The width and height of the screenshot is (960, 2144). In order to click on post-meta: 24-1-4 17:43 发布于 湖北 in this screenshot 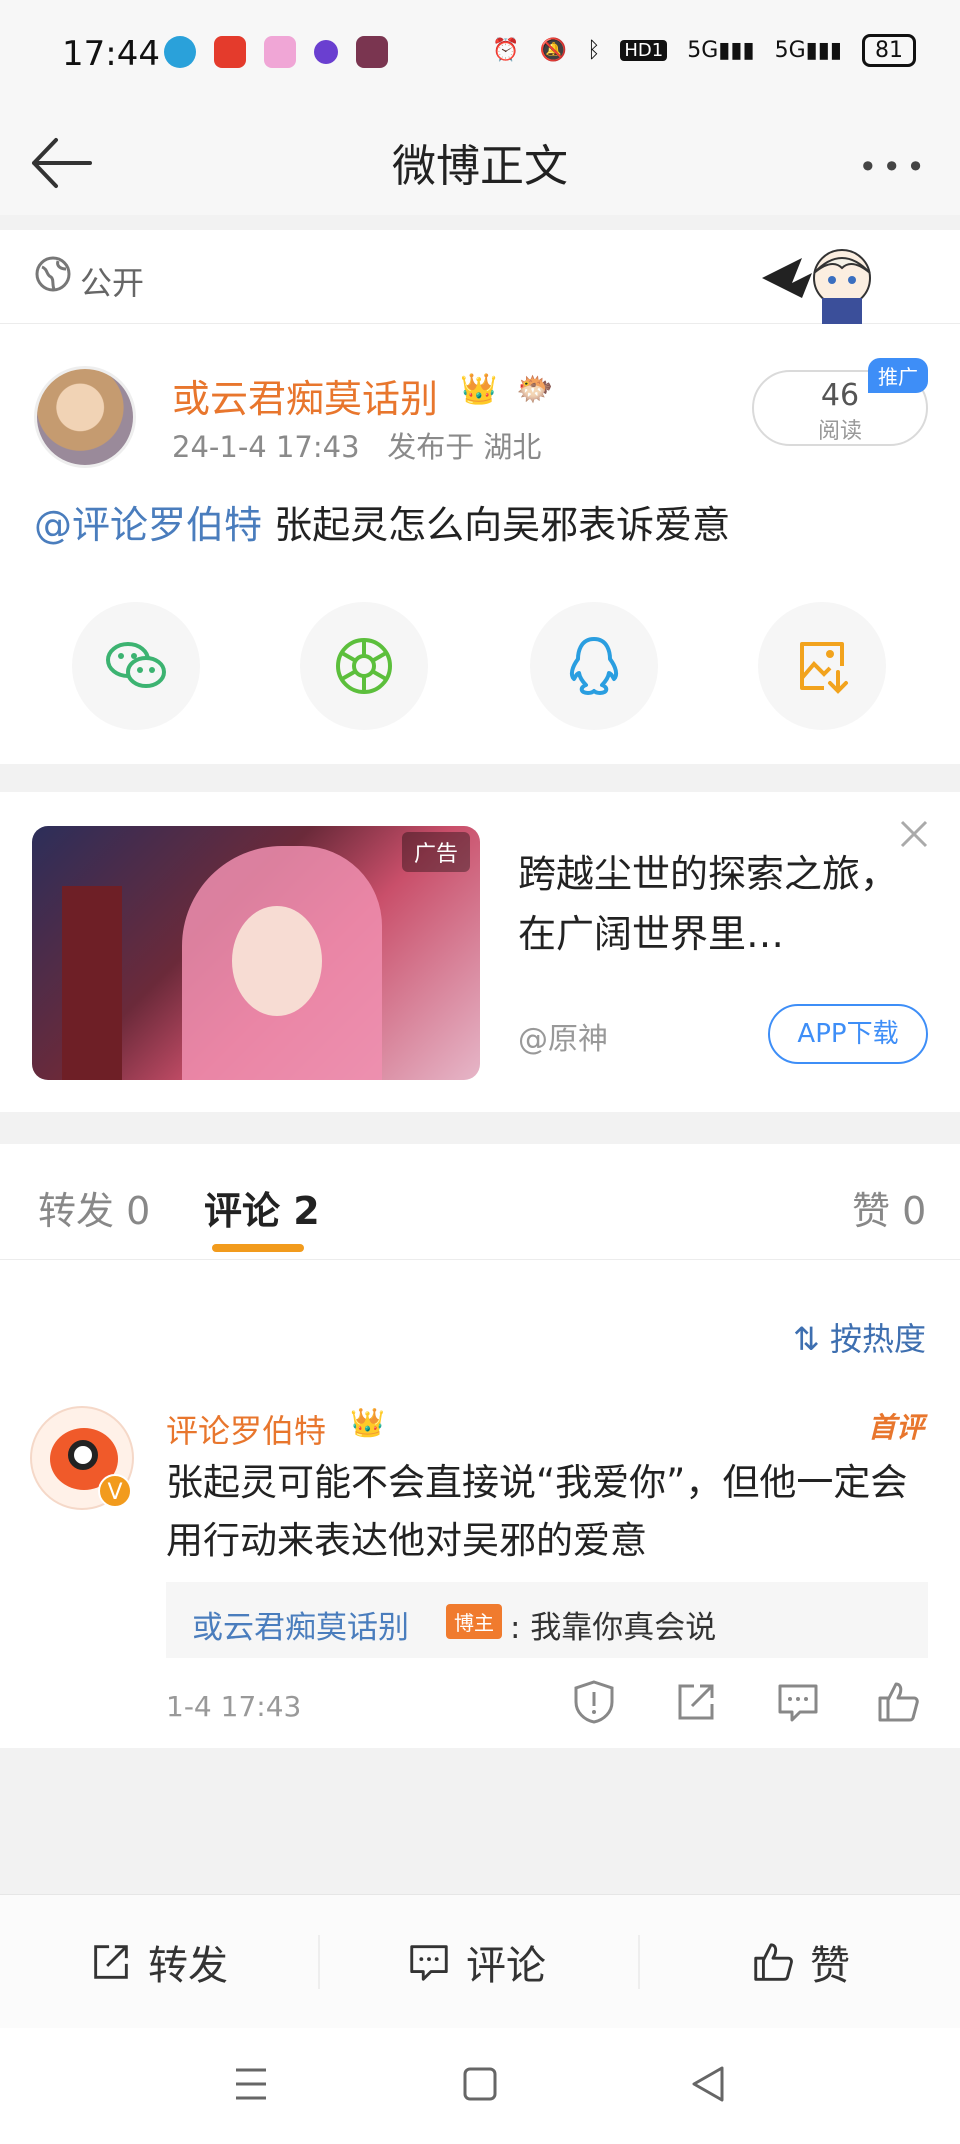, I will do `click(356, 445)`.